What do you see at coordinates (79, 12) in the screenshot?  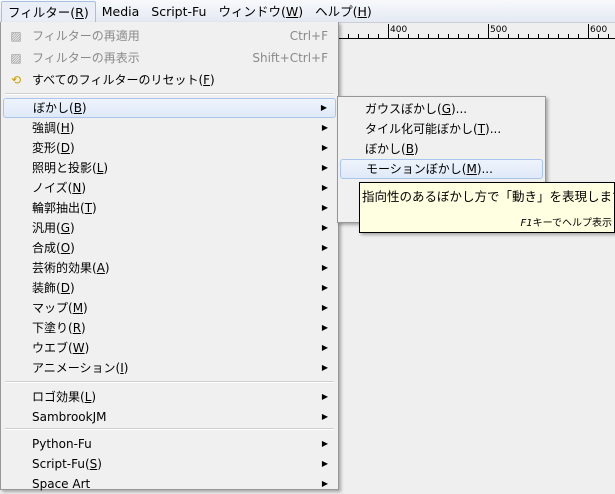 I see `mnemonic-key: R` at bounding box center [79, 12].